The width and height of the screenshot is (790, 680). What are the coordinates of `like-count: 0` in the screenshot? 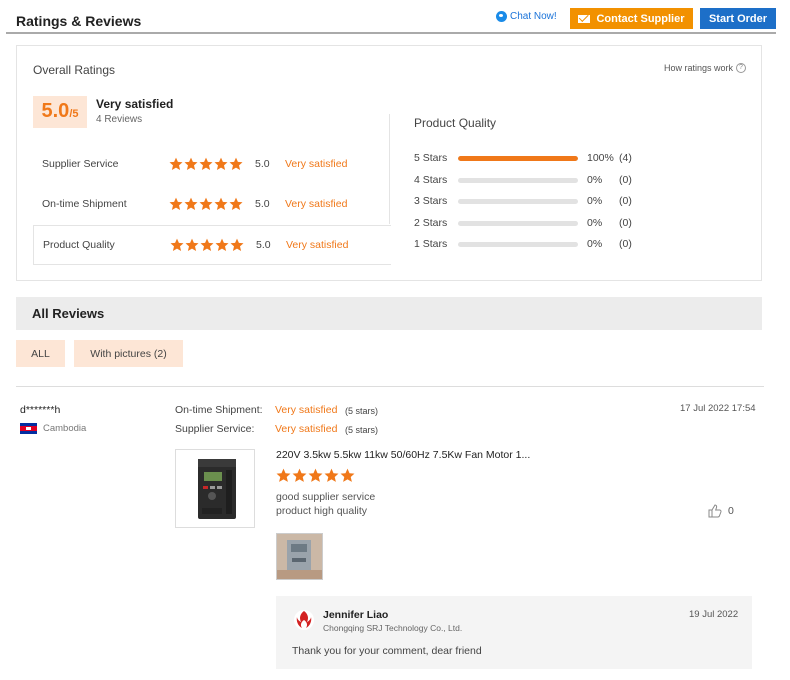 It's located at (731, 511).